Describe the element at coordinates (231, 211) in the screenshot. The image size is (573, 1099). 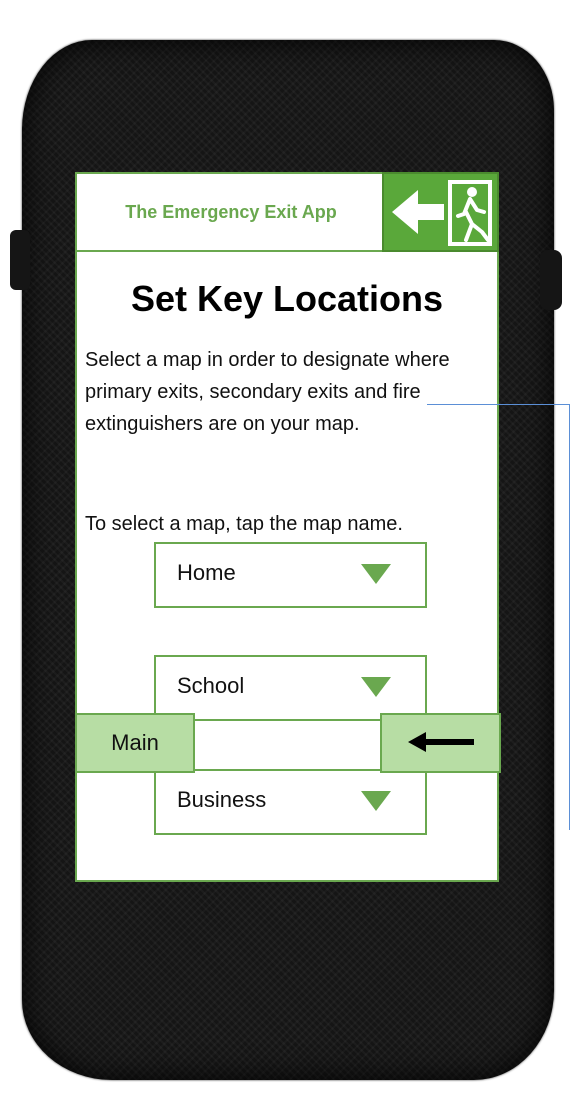
I see `app-name: The Emergency Exit App` at that location.